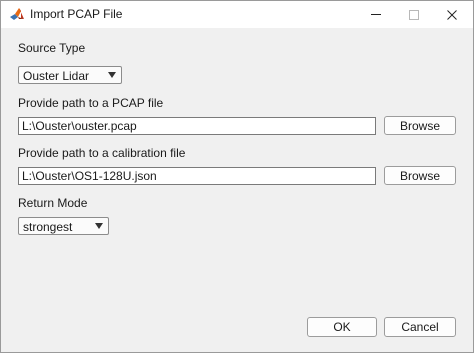 The image size is (474, 353). I want to click on return-mode-label: Return Mode, so click(53, 203).